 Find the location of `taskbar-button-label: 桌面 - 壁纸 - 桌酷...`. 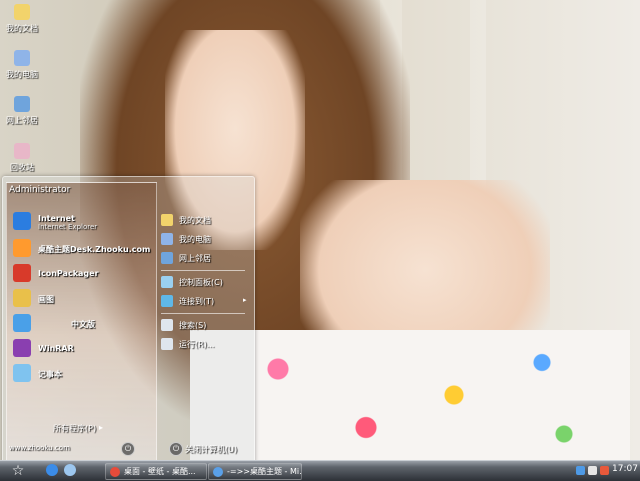

taskbar-button-label: 桌面 - 壁纸 - 桌酷... is located at coordinates (160, 471).